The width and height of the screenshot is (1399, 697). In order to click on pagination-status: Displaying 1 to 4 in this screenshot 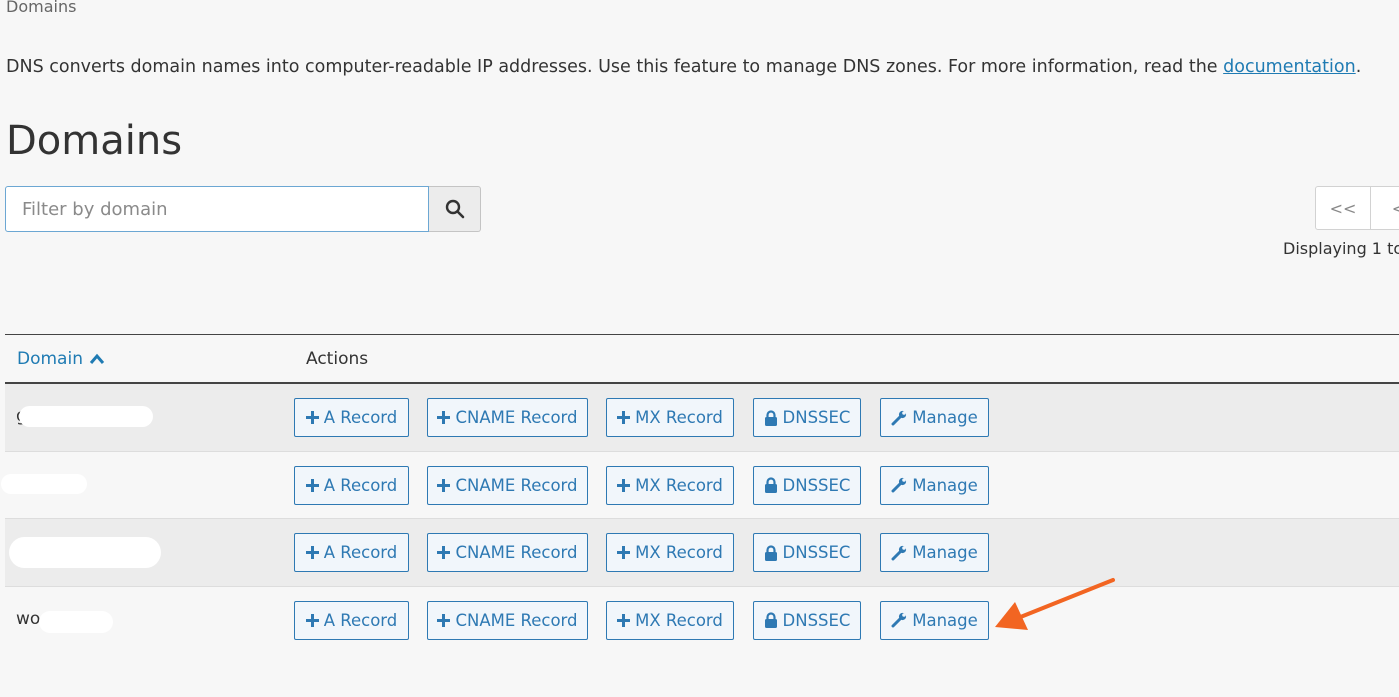, I will do `click(1341, 248)`.